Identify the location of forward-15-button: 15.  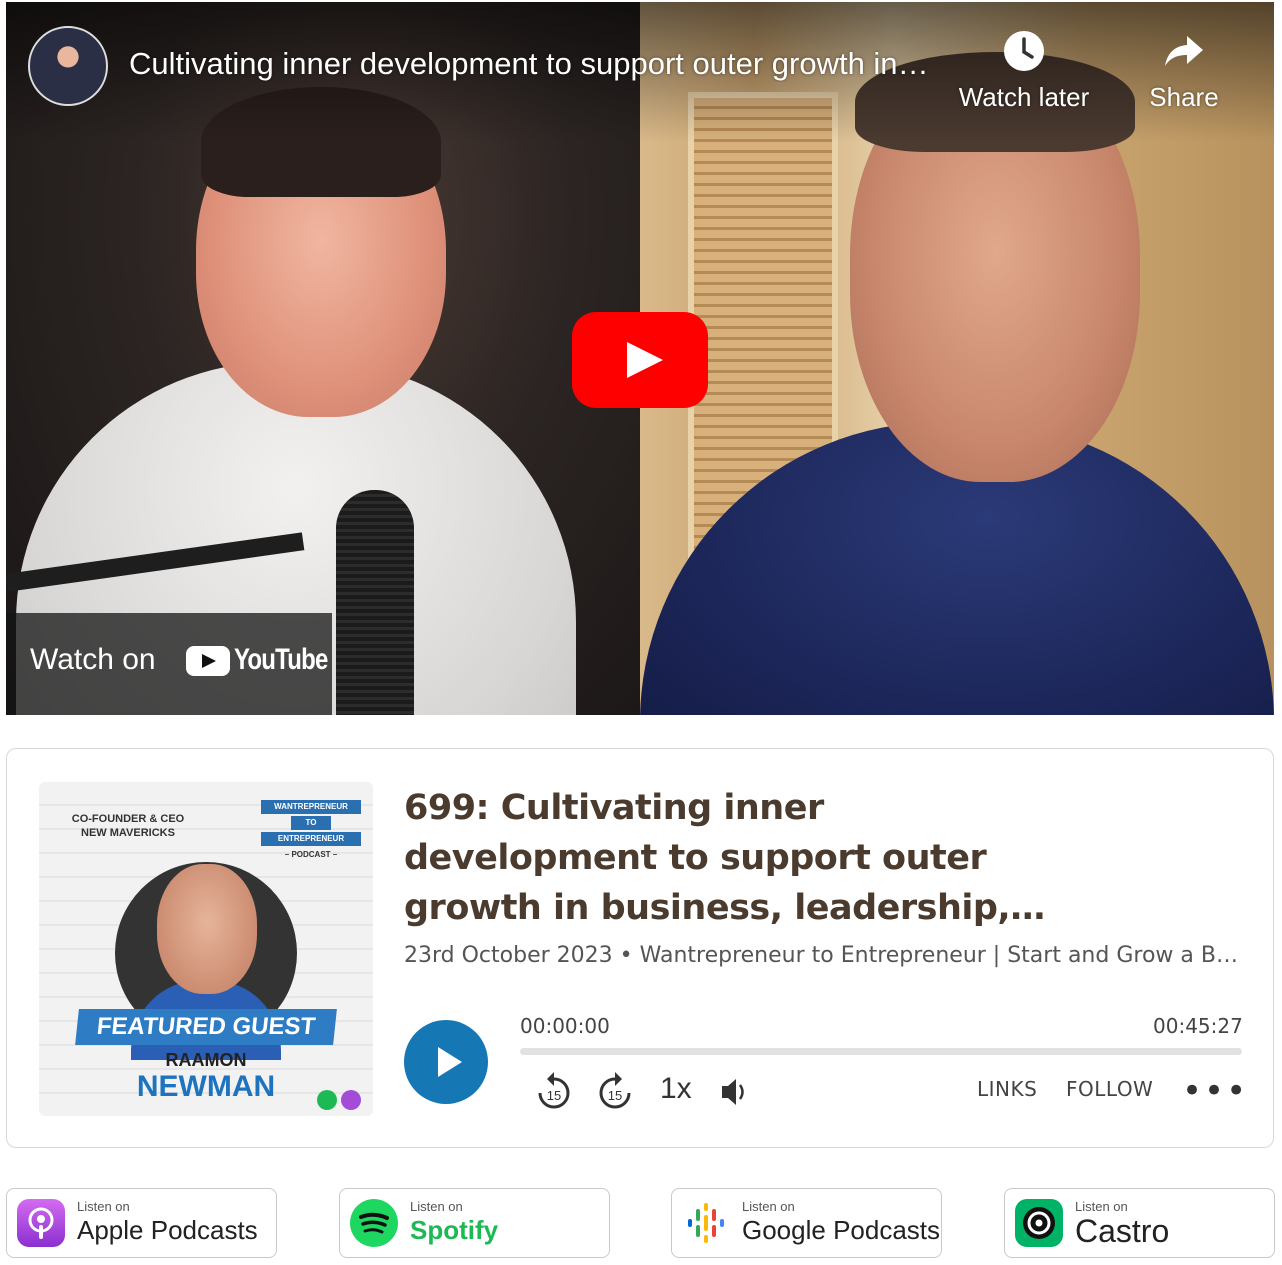
(615, 1092).